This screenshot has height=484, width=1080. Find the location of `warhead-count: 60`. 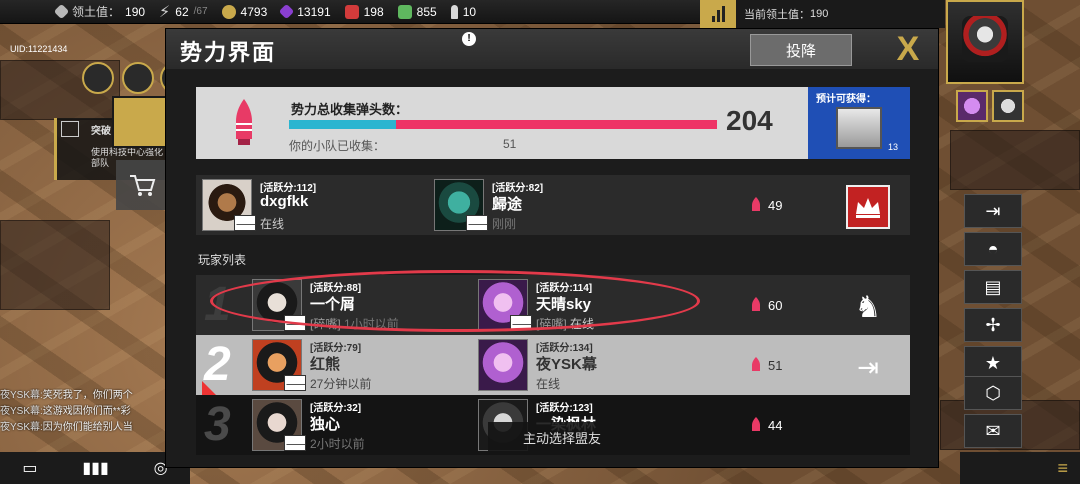

warhead-count: 60 is located at coordinates (767, 305).